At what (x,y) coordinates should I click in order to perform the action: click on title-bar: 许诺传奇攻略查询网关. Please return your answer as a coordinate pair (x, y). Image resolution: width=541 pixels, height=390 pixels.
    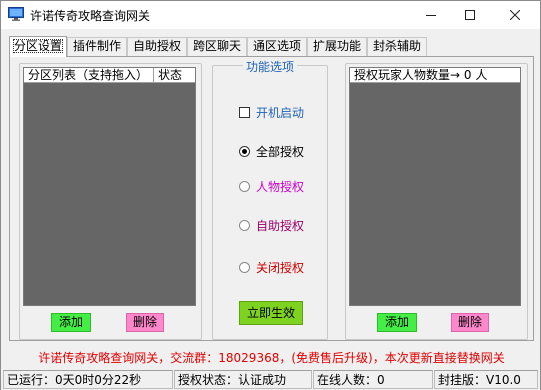
    Looking at the image, I should click on (270, 15).